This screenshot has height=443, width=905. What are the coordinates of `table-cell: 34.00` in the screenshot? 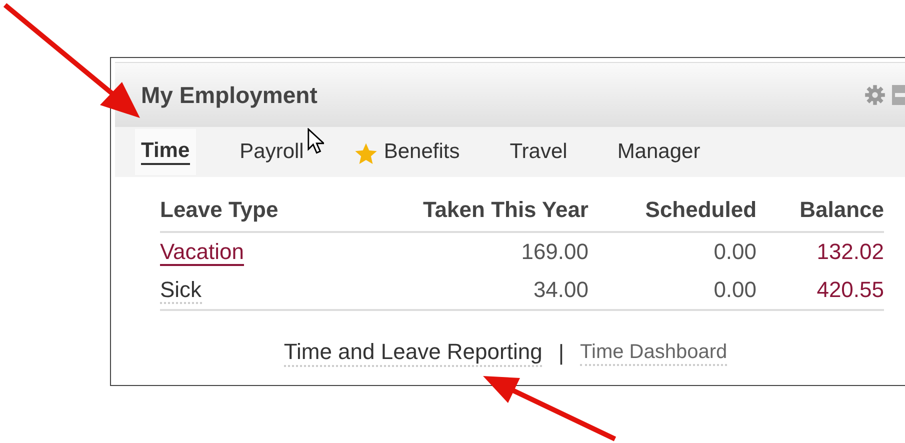 It's located at (463, 290).